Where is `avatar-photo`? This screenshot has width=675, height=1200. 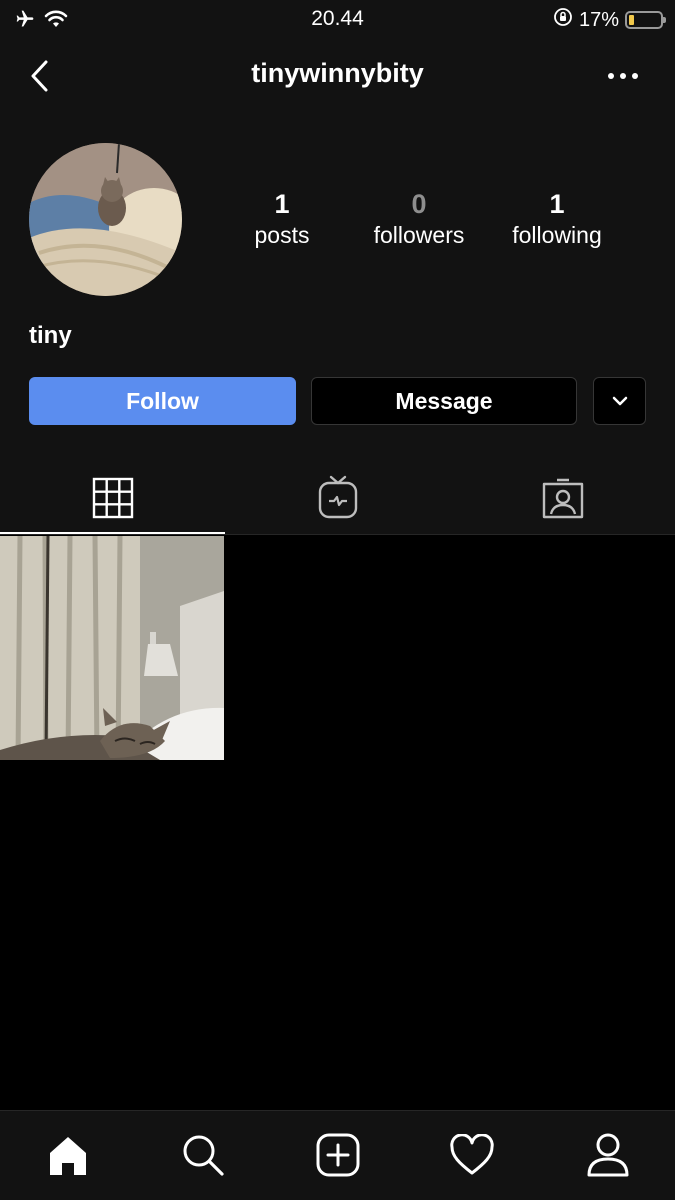 avatar-photo is located at coordinates (105, 219).